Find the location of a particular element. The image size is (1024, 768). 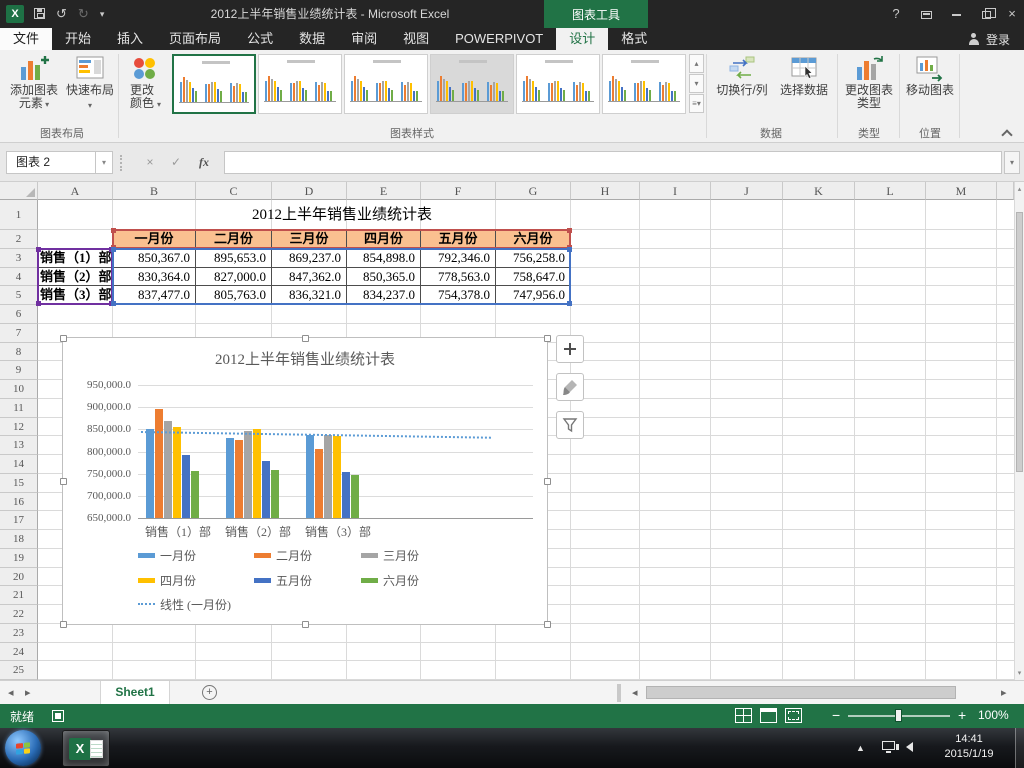

gallery-scroll-up: ▴ is located at coordinates (696, 63).